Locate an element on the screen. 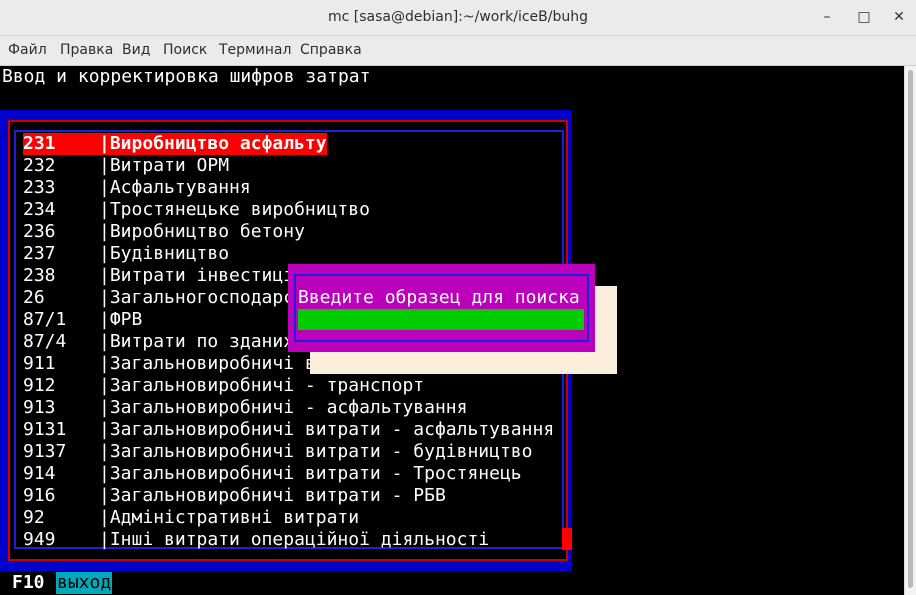 The height and width of the screenshot is (595, 916). list-item-name: Витрати по зданих is located at coordinates (202, 341).